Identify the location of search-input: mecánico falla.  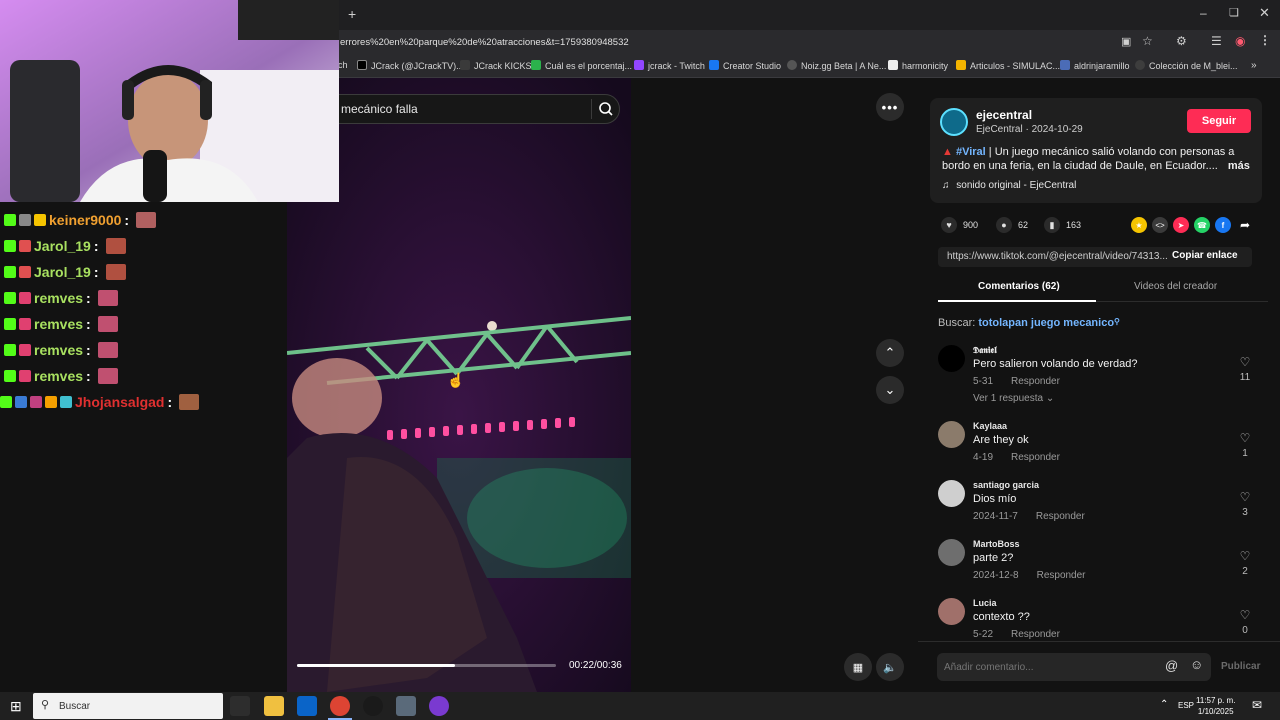
(379, 109).